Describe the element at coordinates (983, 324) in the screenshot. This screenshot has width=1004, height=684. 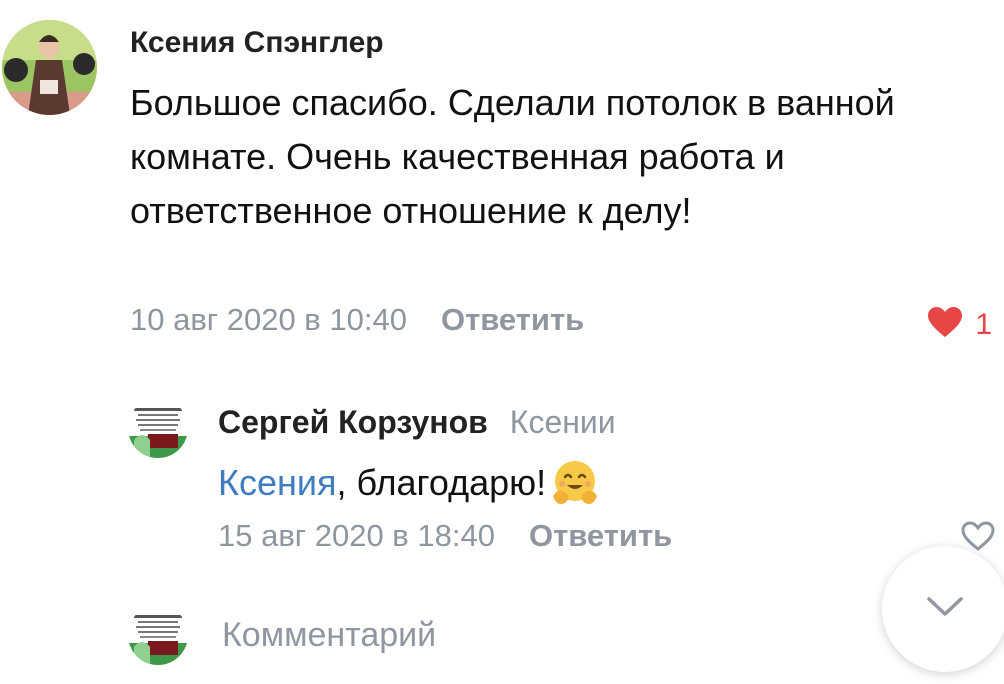
I see `like-count: 1` at that location.